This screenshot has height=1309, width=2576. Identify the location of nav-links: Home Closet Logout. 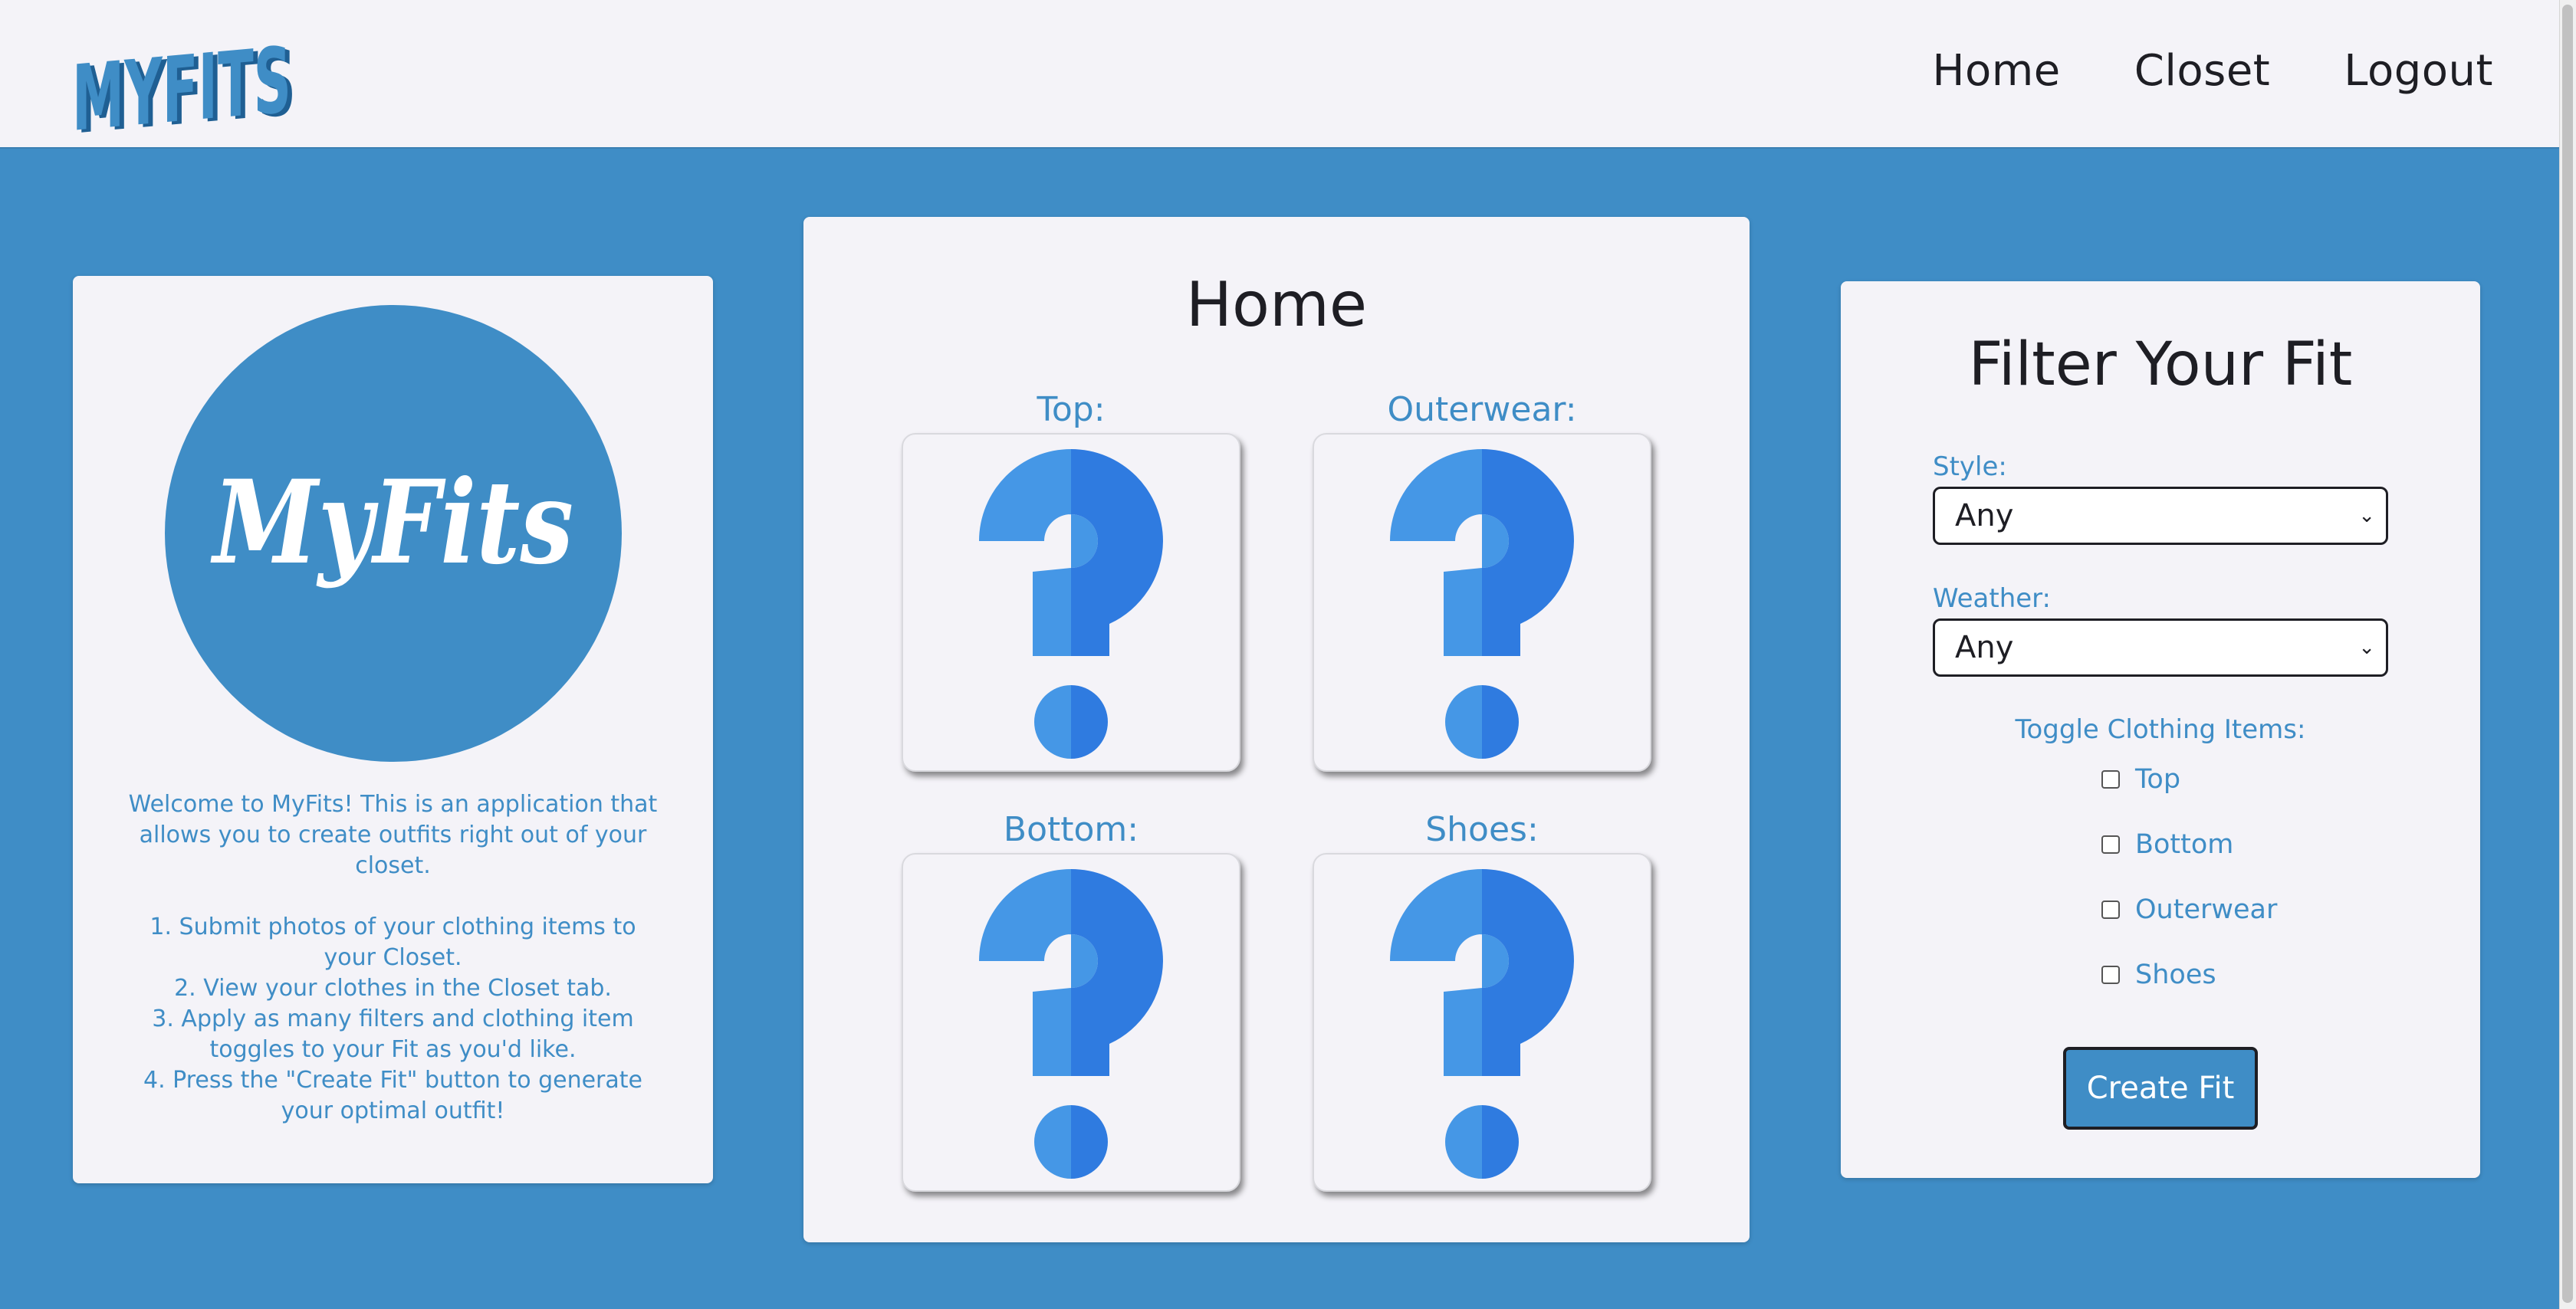
(2213, 71).